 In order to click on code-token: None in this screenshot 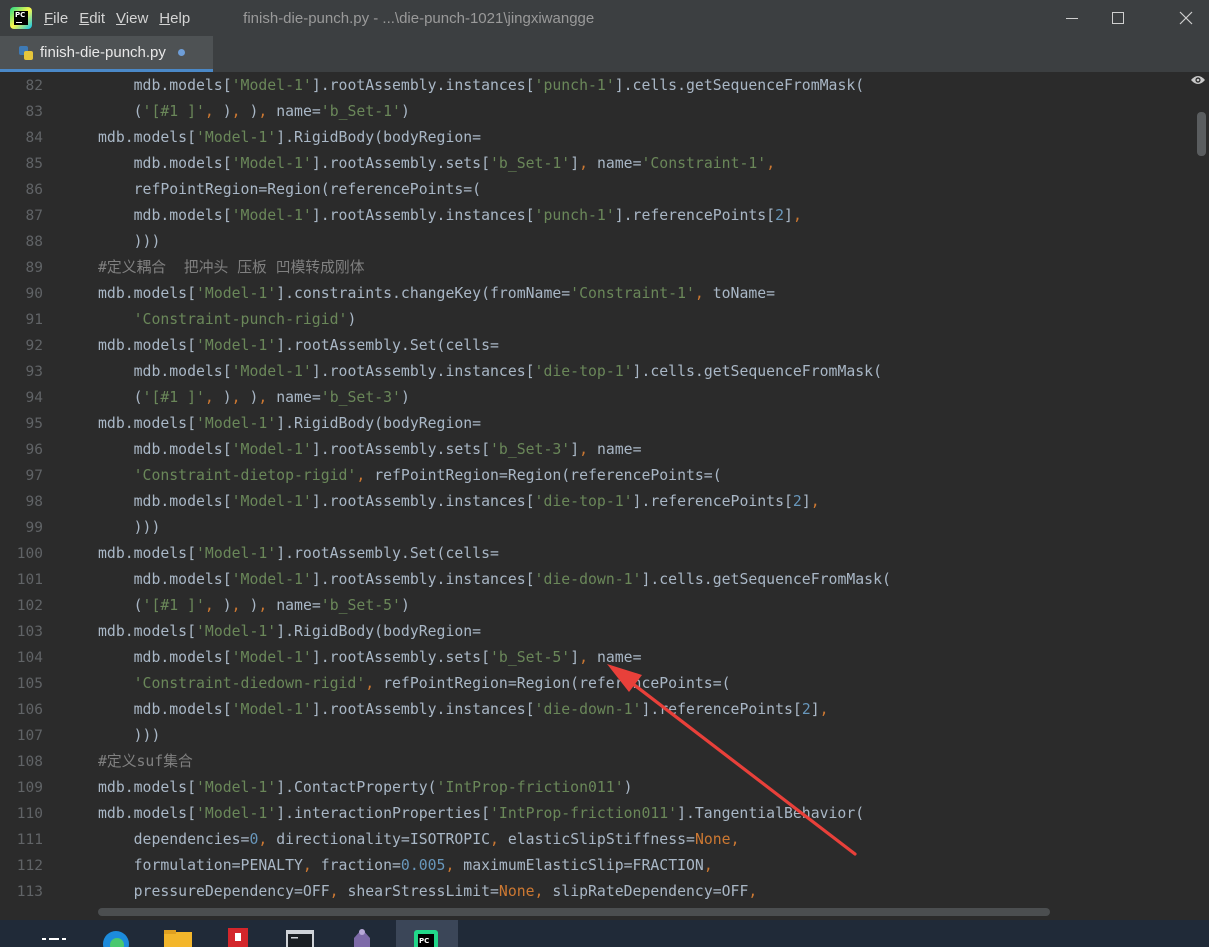, I will do `click(712, 839)`.